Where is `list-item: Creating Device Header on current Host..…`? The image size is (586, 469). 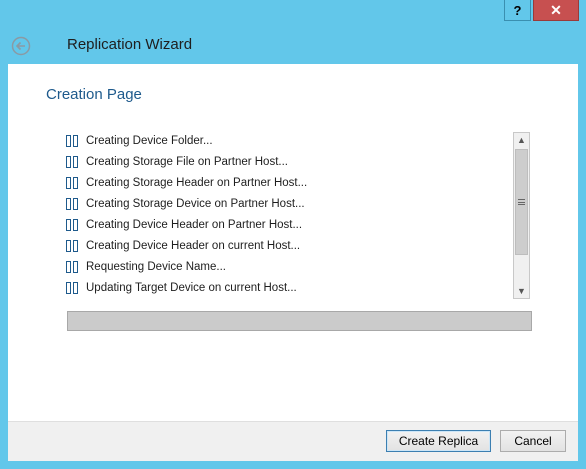
list-item: Creating Device Header on current Host..… is located at coordinates (183, 246).